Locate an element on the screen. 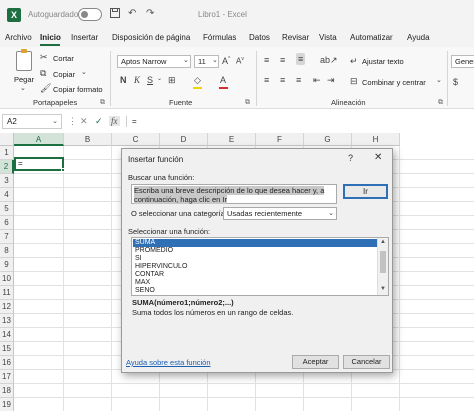 The width and height of the screenshot is (474, 411). tab-automatizar: Automatizar is located at coordinates (371, 37).